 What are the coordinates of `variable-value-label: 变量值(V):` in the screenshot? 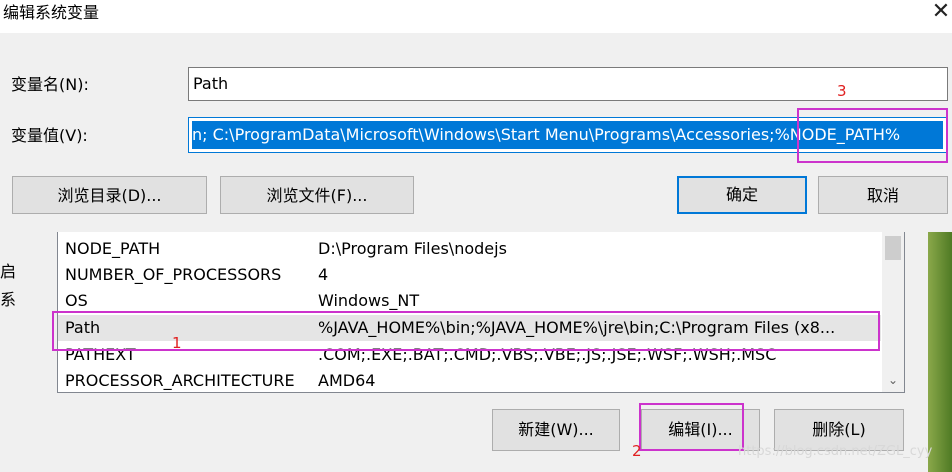 It's located at (49, 135).